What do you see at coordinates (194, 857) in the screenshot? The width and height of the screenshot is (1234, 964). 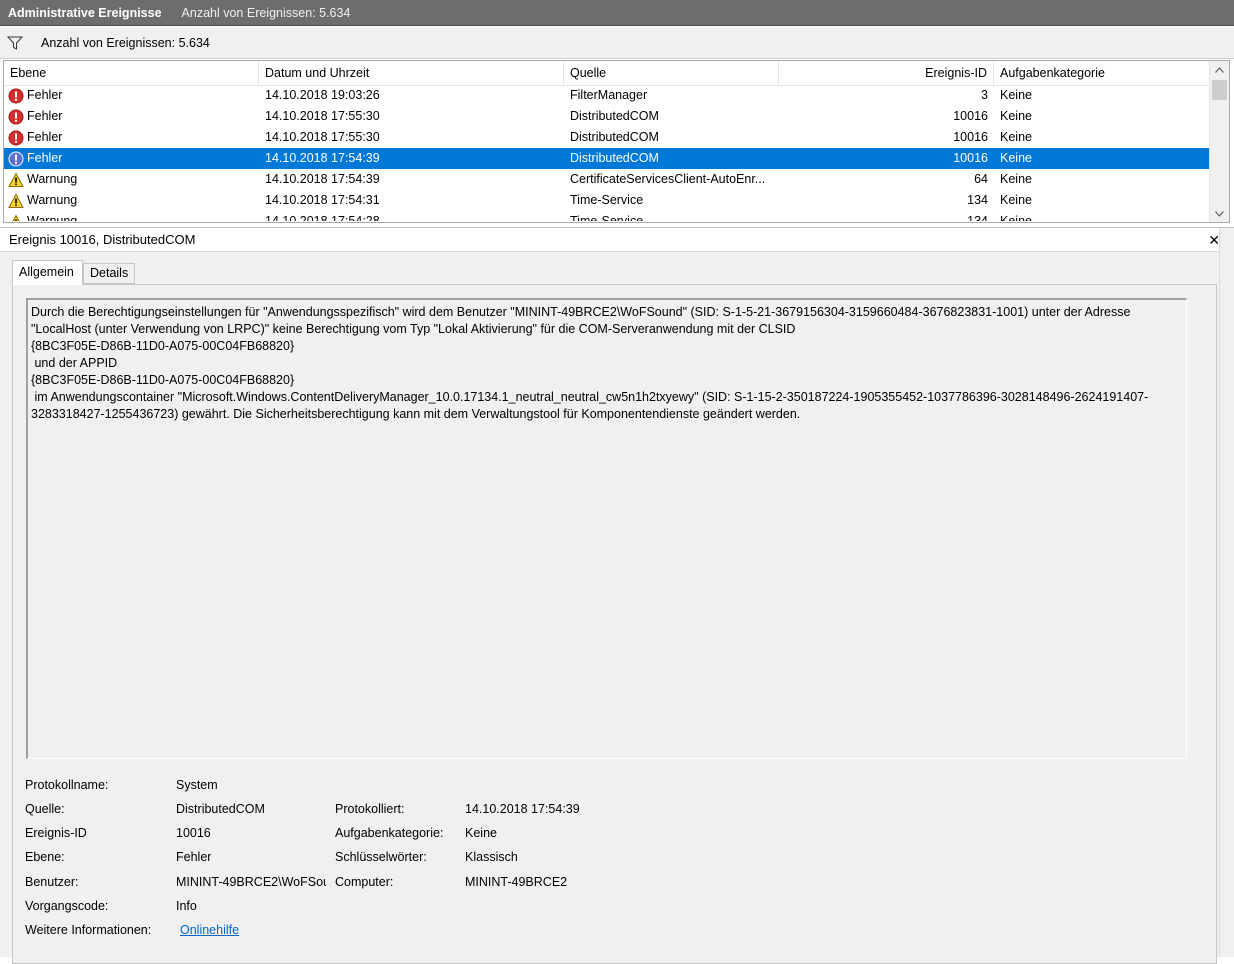 I see `value-ebene: Fehler` at bounding box center [194, 857].